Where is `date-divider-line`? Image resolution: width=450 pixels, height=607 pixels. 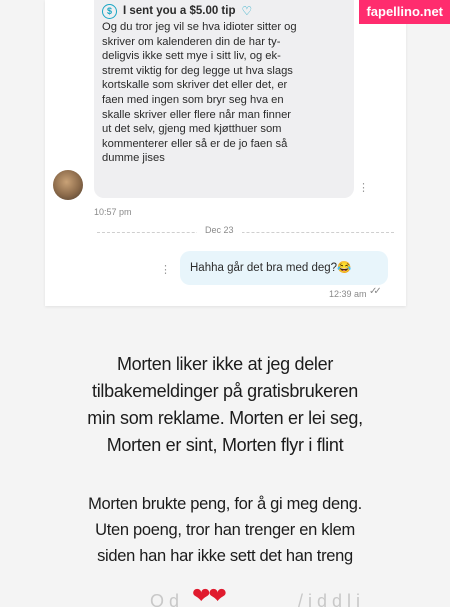 date-divider-line is located at coordinates (245, 232).